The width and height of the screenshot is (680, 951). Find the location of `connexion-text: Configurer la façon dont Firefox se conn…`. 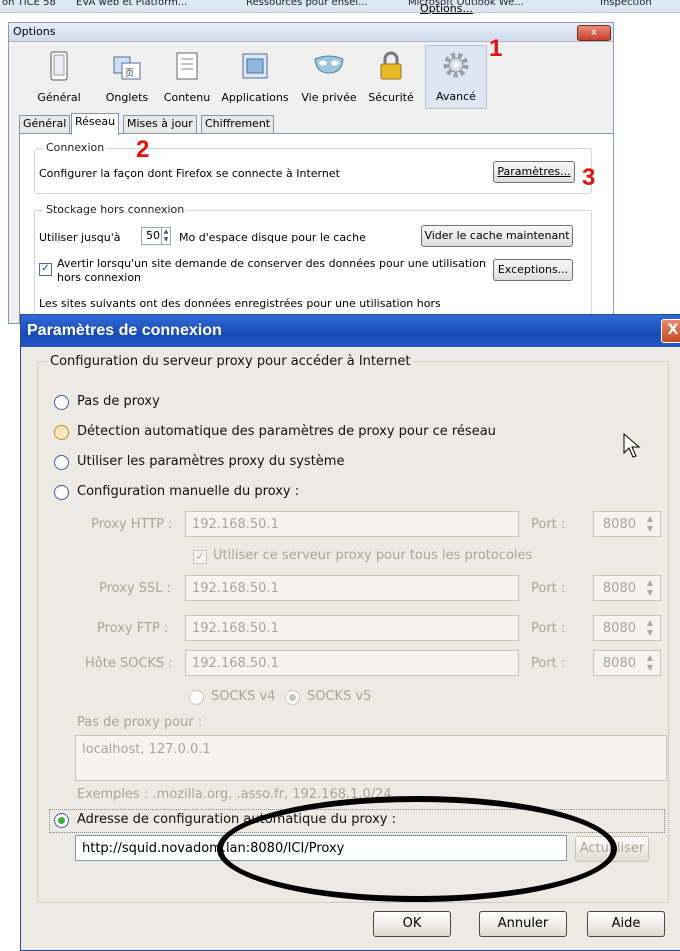

connexion-text: Configurer la façon dont Firefox se conn… is located at coordinates (189, 173).